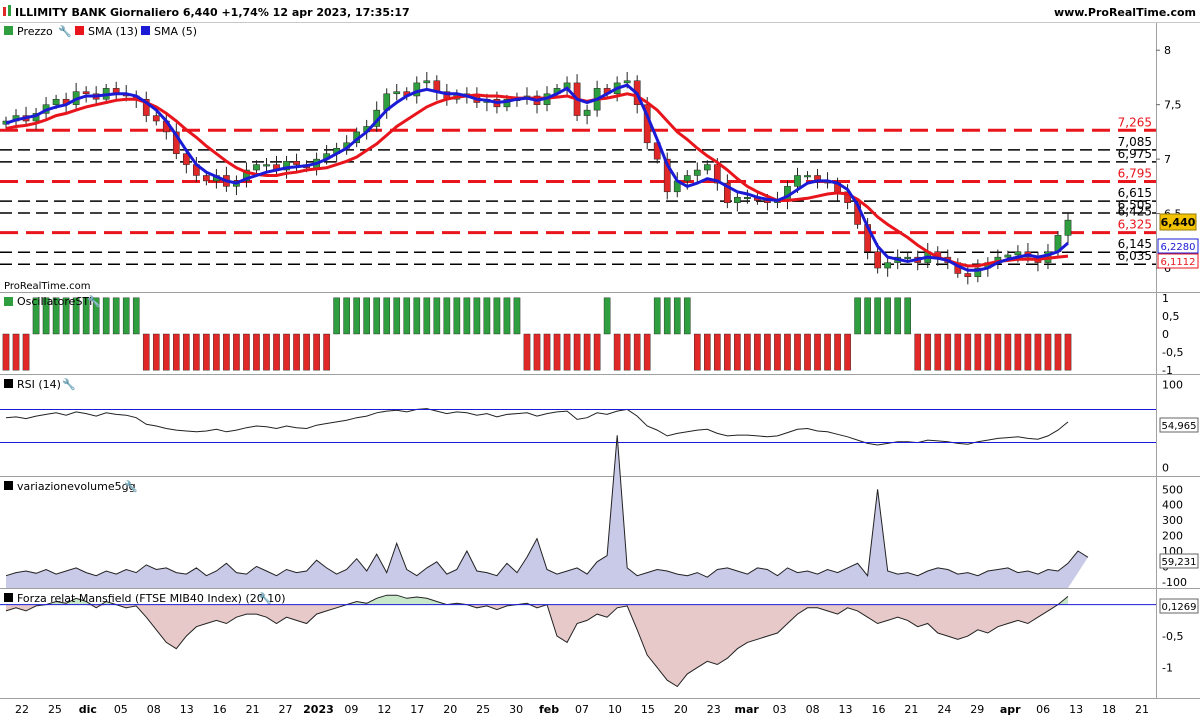 The width and height of the screenshot is (1200, 720). What do you see at coordinates (145, 30) in the screenshot?
I see `sma5-swatch` at bounding box center [145, 30].